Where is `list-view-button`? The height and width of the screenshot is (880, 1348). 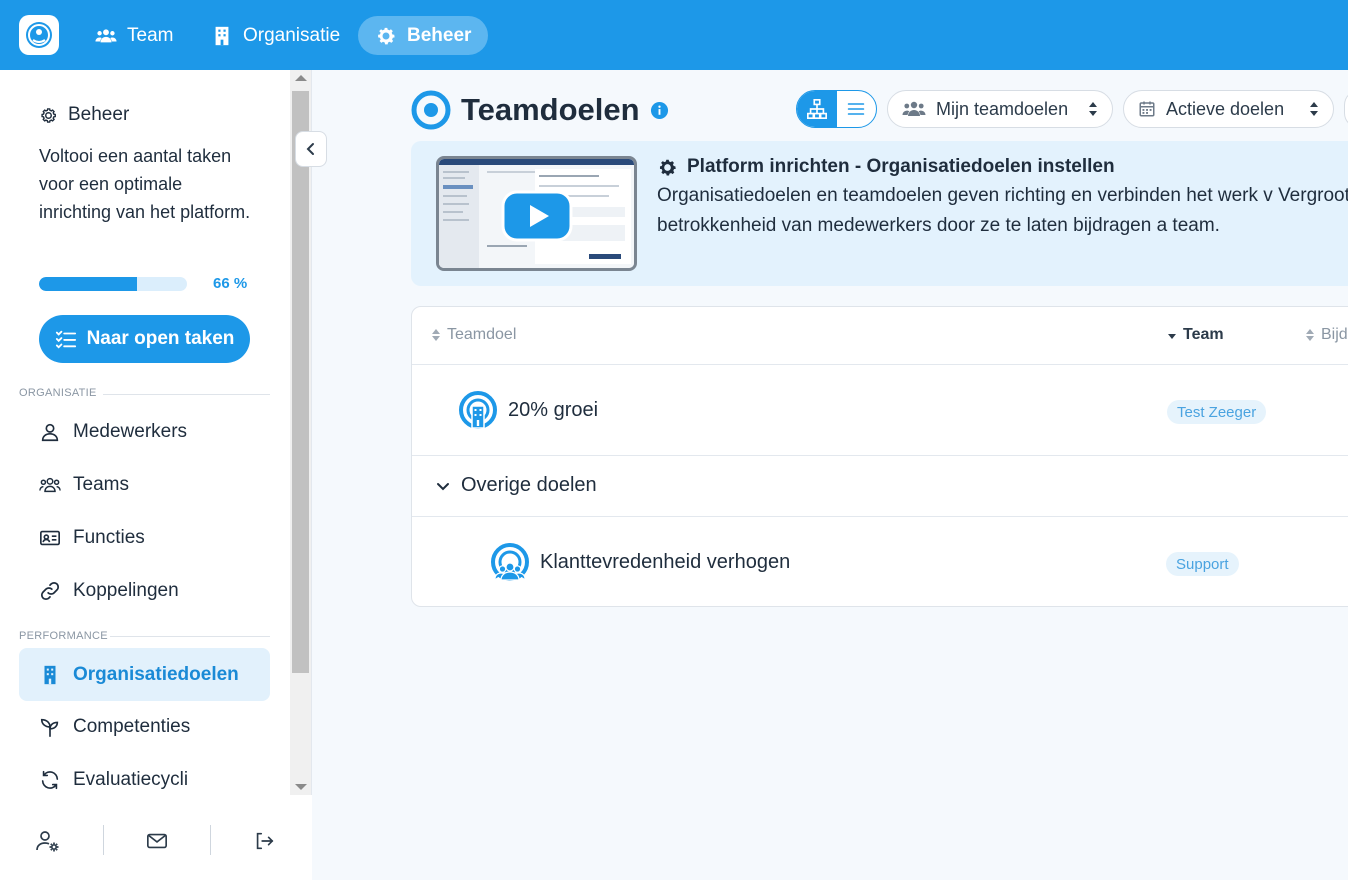
list-view-button is located at coordinates (857, 109).